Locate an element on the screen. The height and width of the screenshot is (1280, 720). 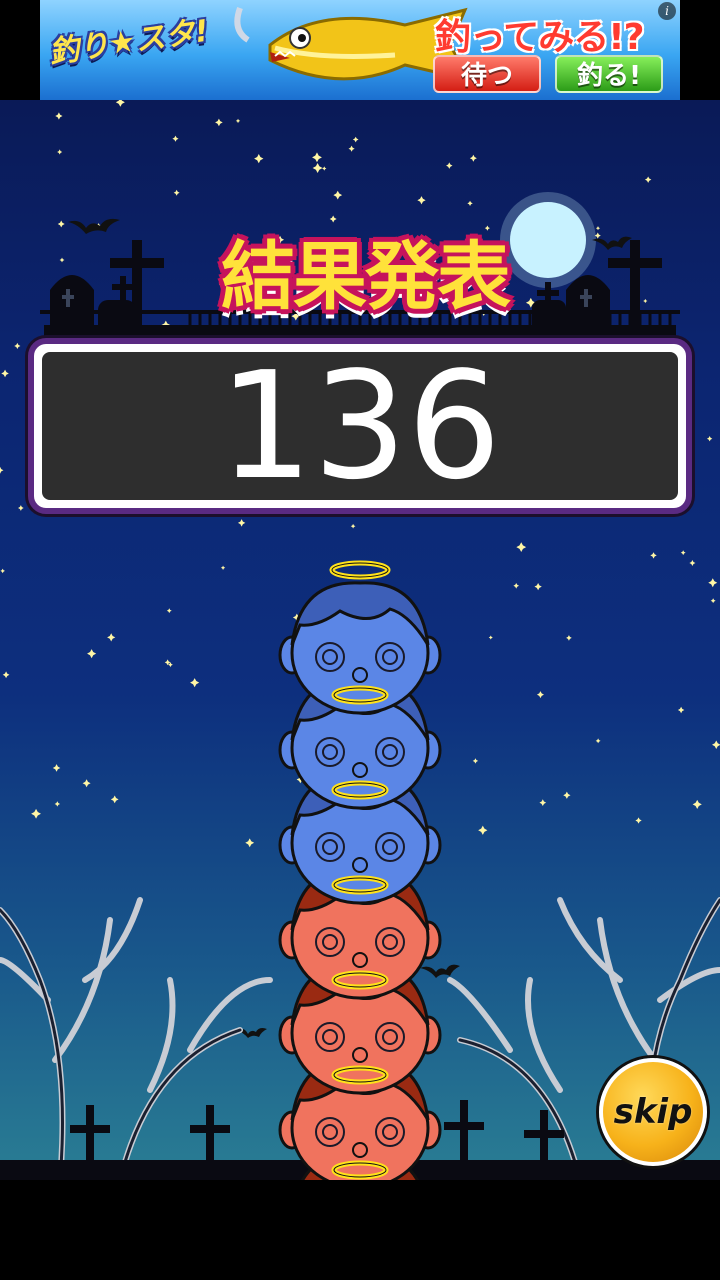
result-title: 結果発表 is located at coordinates (366, 277).